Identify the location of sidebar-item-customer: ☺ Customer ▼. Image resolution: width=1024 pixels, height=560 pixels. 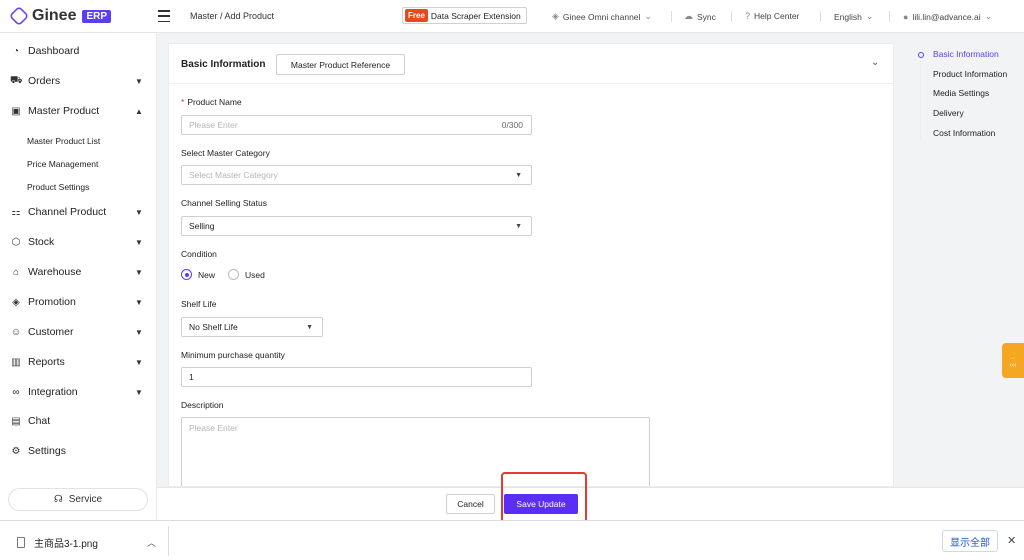
(78, 332).